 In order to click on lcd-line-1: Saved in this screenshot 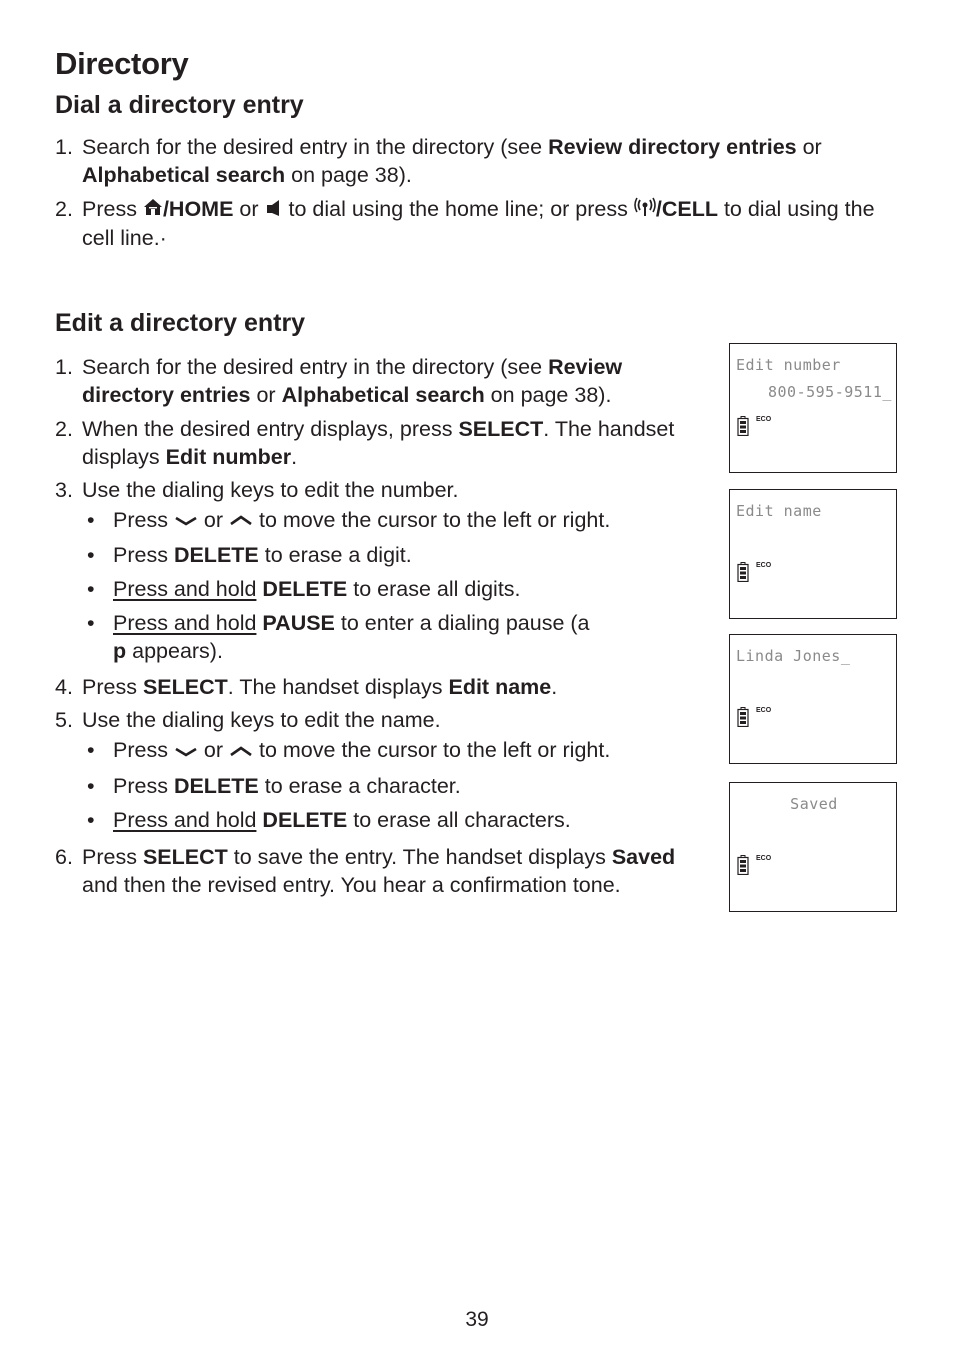, I will do `click(814, 804)`.